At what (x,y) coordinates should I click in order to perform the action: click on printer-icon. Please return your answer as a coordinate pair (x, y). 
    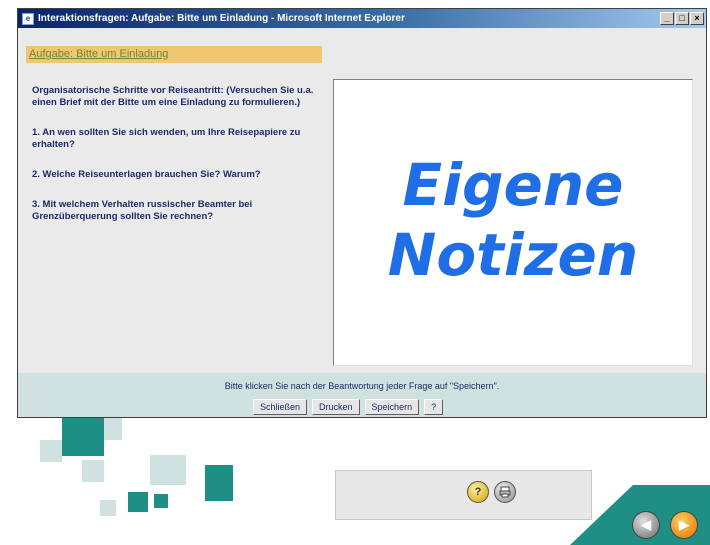
    Looking at the image, I should click on (505, 492).